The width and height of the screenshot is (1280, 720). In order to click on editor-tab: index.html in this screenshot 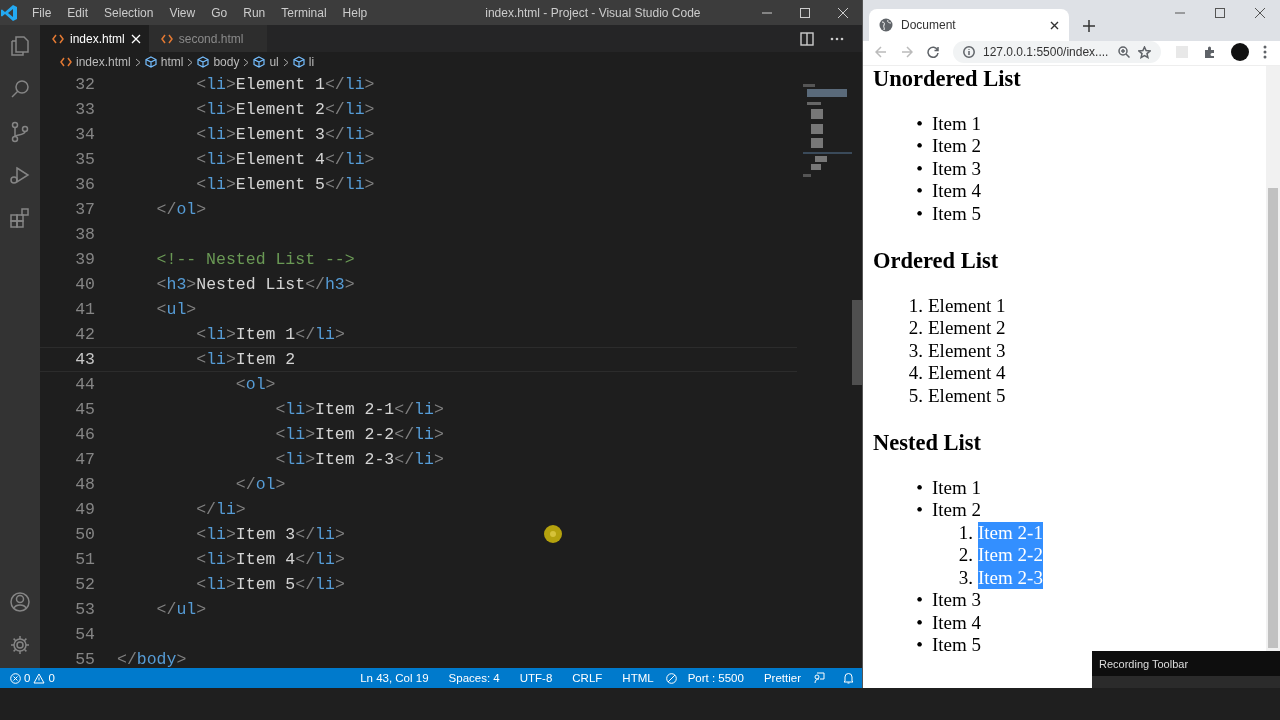, I will do `click(94, 38)`.